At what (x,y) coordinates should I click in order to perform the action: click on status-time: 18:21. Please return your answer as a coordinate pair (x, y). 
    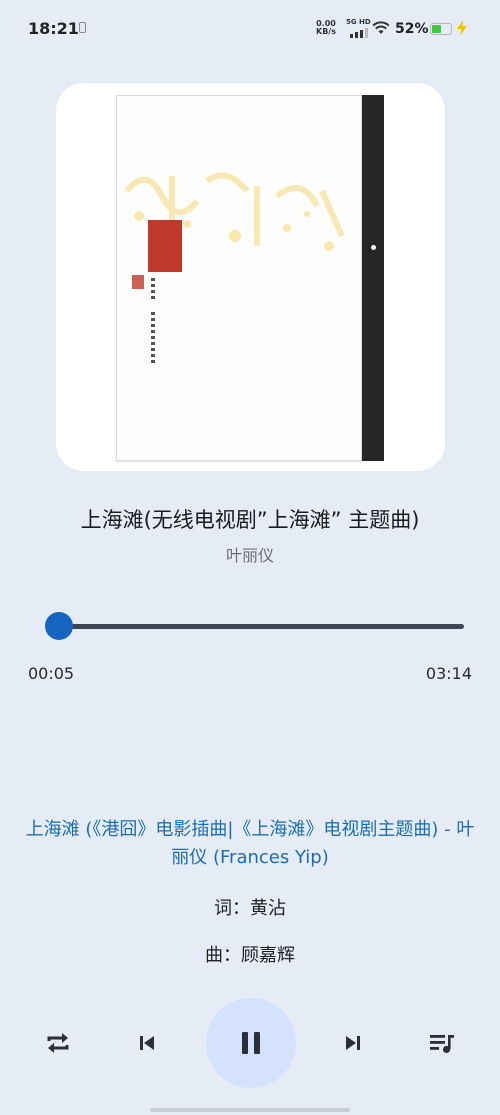
    Looking at the image, I should click on (53, 28).